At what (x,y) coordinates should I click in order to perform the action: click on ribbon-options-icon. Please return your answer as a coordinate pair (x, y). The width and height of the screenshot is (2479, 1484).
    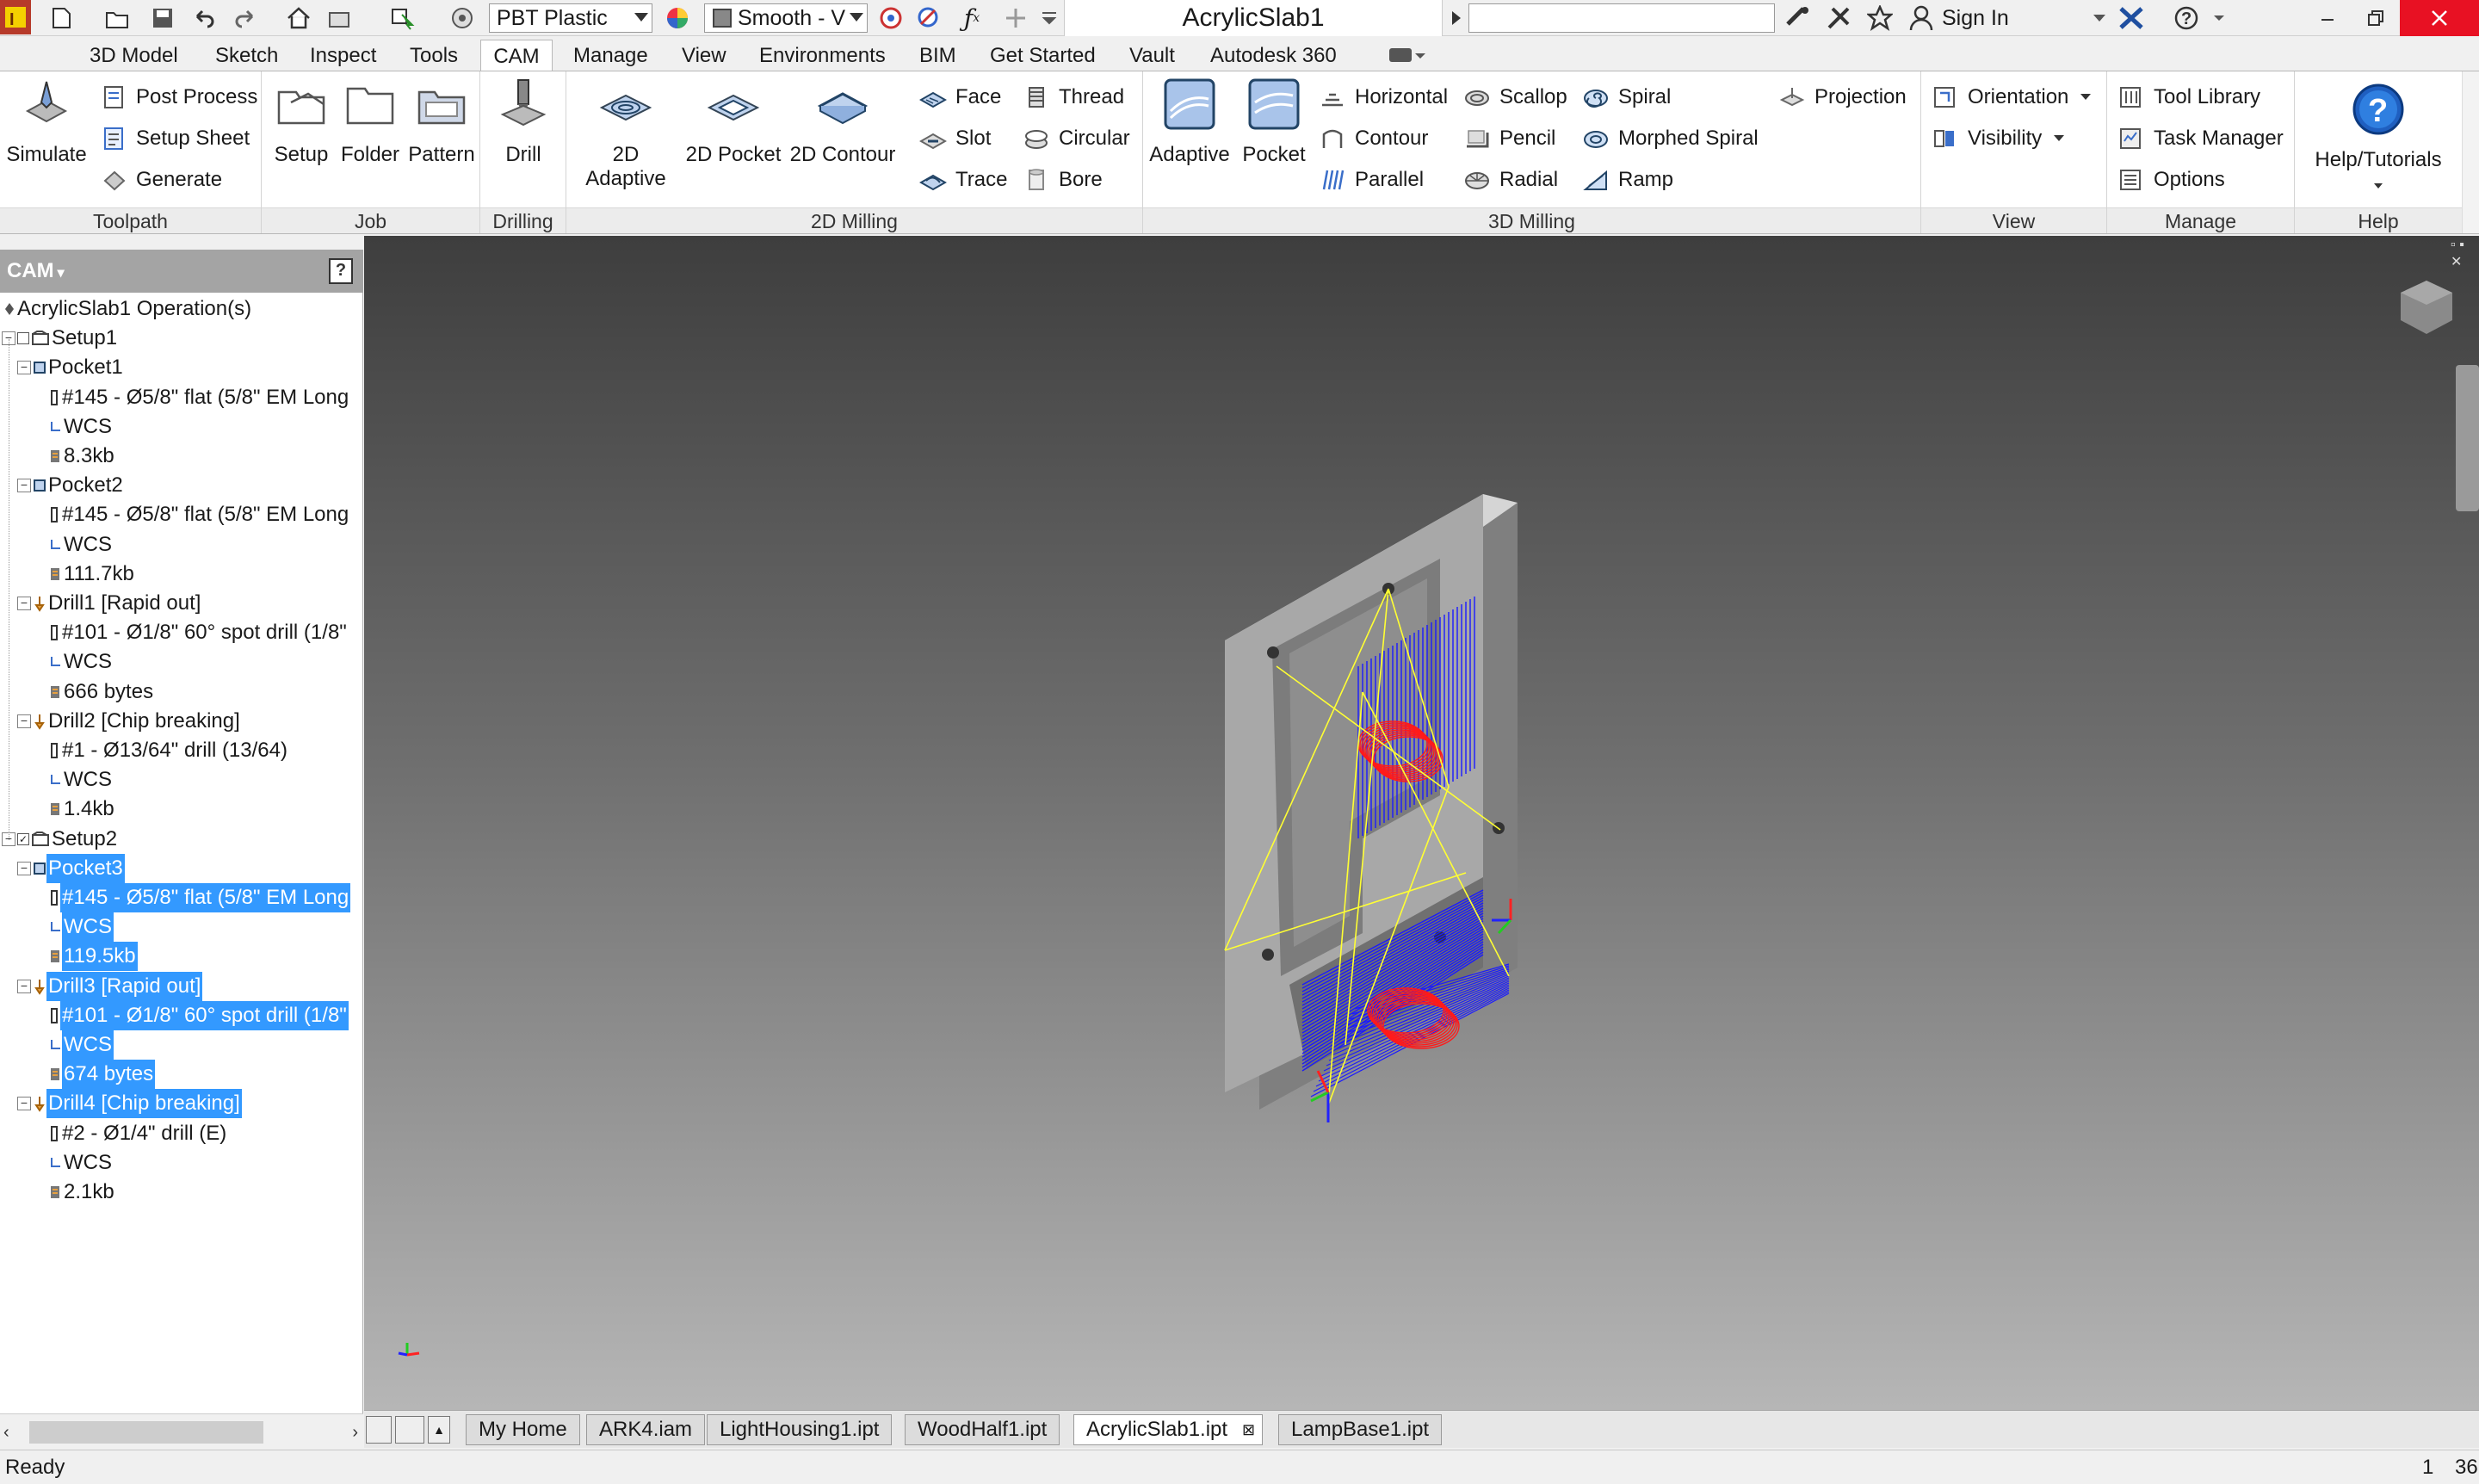
    Looking at the image, I should click on (1406, 56).